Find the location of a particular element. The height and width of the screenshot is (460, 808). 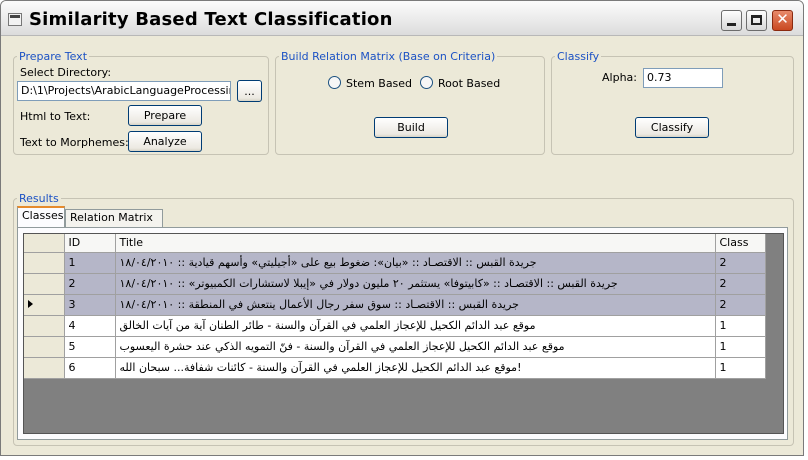

prepare-button: Prepare is located at coordinates (165, 115).